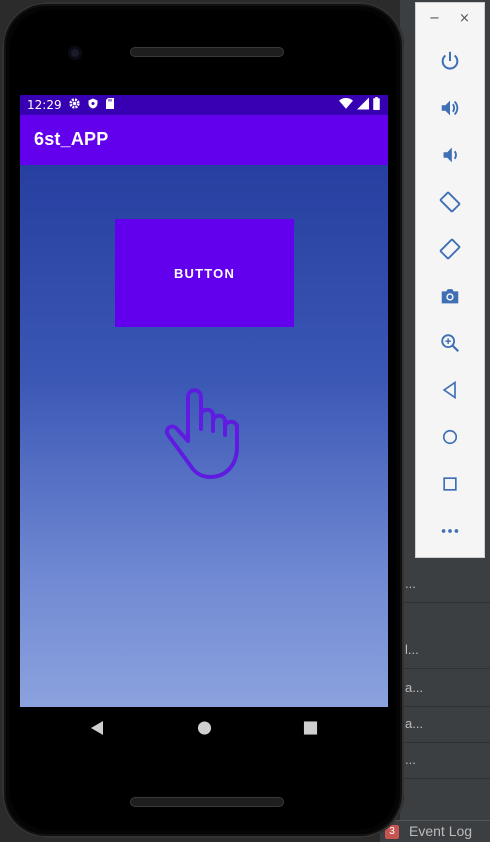 The image size is (490, 842). Describe the element at coordinates (74, 105) in the screenshot. I see `settings-icon` at that location.